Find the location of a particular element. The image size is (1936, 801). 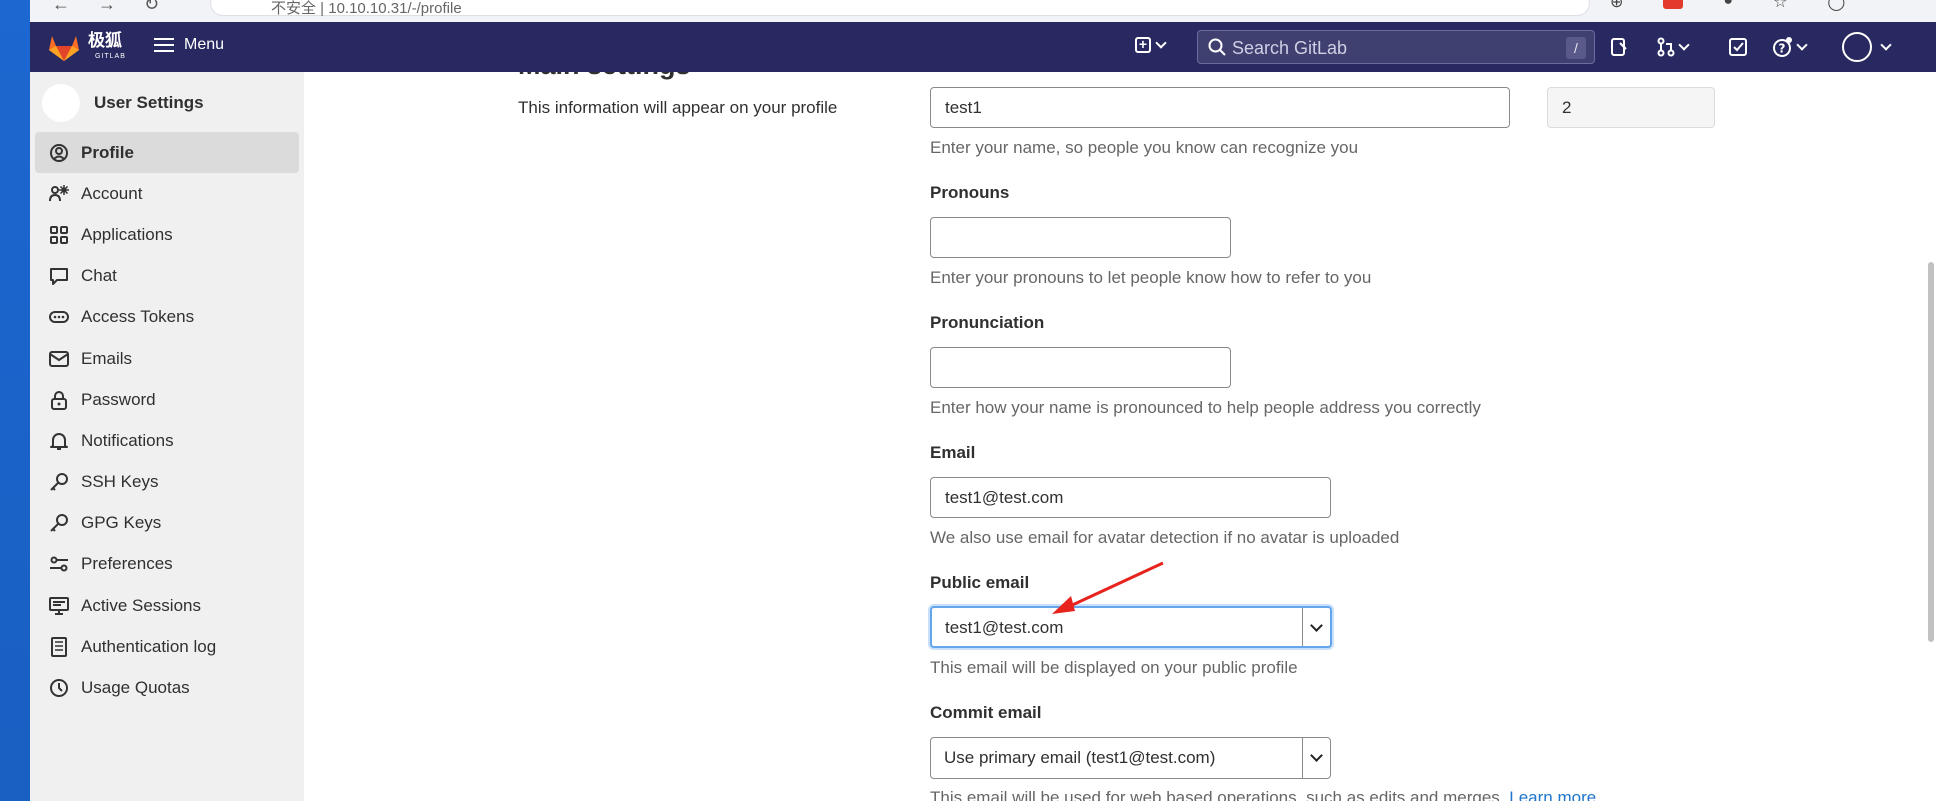

search-shortcut-badge: / is located at coordinates (1576, 48).